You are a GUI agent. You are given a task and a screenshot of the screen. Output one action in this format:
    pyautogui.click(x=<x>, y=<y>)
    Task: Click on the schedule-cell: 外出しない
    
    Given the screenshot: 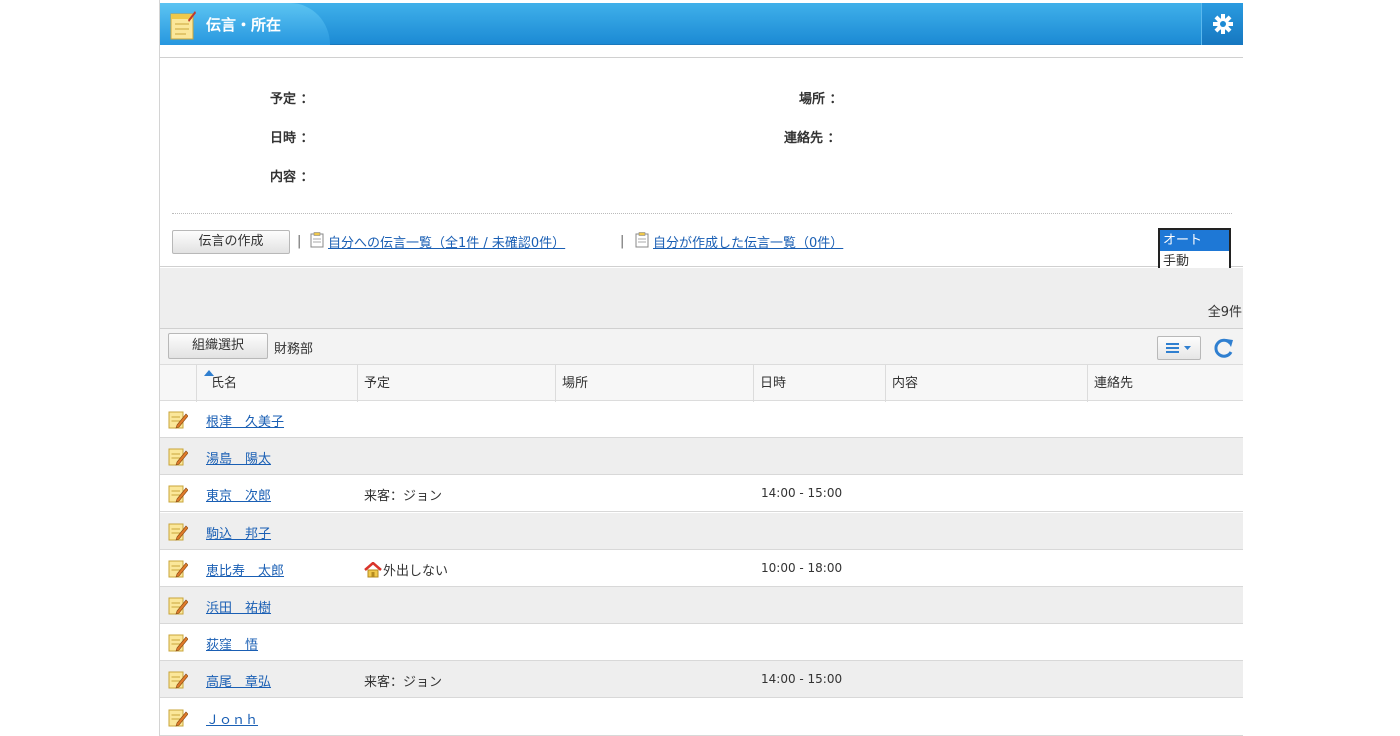 What is the action you would take?
    pyautogui.click(x=406, y=569)
    